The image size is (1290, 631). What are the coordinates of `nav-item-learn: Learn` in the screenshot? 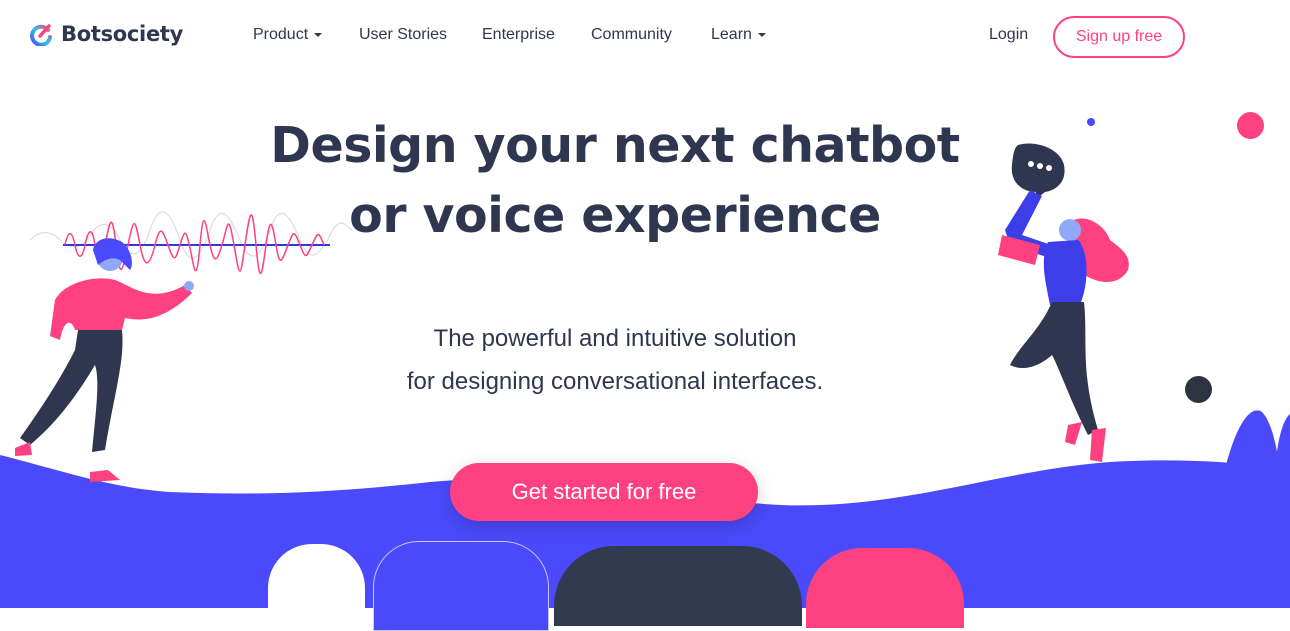 It's located at (738, 35).